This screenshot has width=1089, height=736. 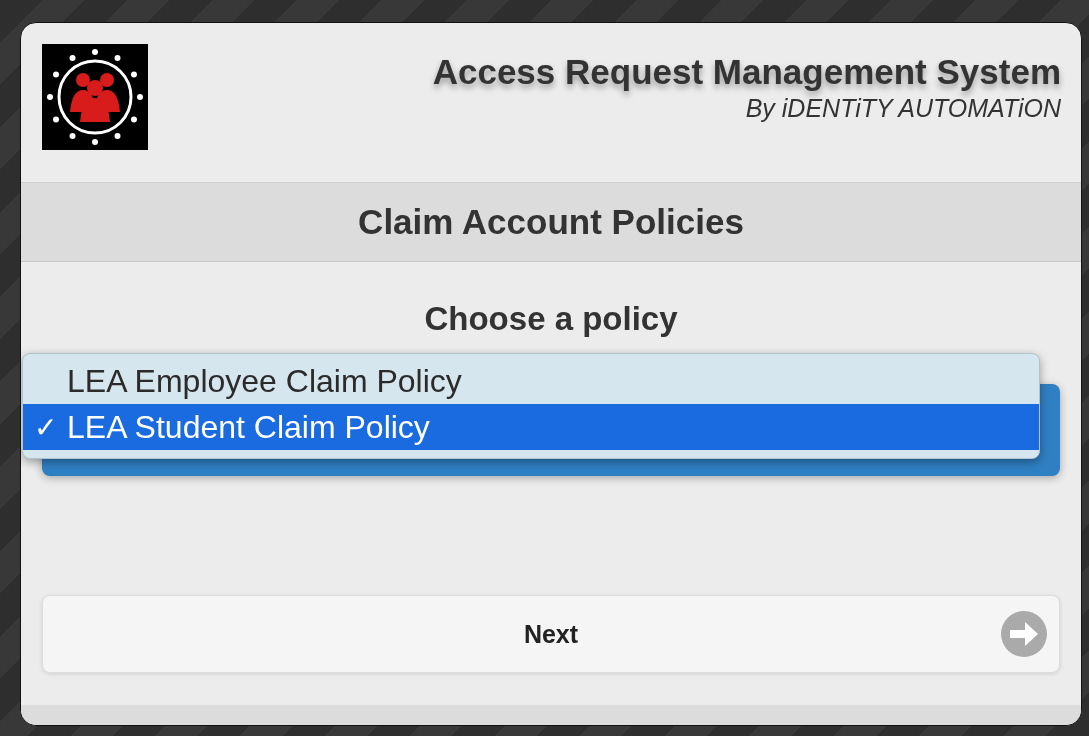 What do you see at coordinates (531, 427) in the screenshot?
I see `menu-option: ✓ LEA Student Claim Policy` at bounding box center [531, 427].